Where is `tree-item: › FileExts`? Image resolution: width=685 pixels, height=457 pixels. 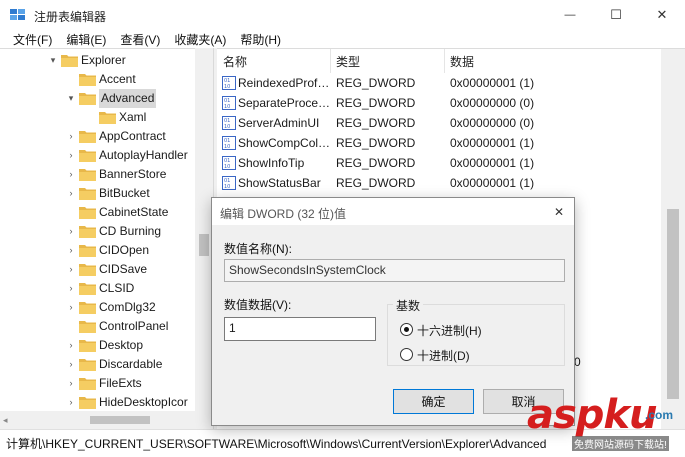 tree-item: › FileExts is located at coordinates (97, 383).